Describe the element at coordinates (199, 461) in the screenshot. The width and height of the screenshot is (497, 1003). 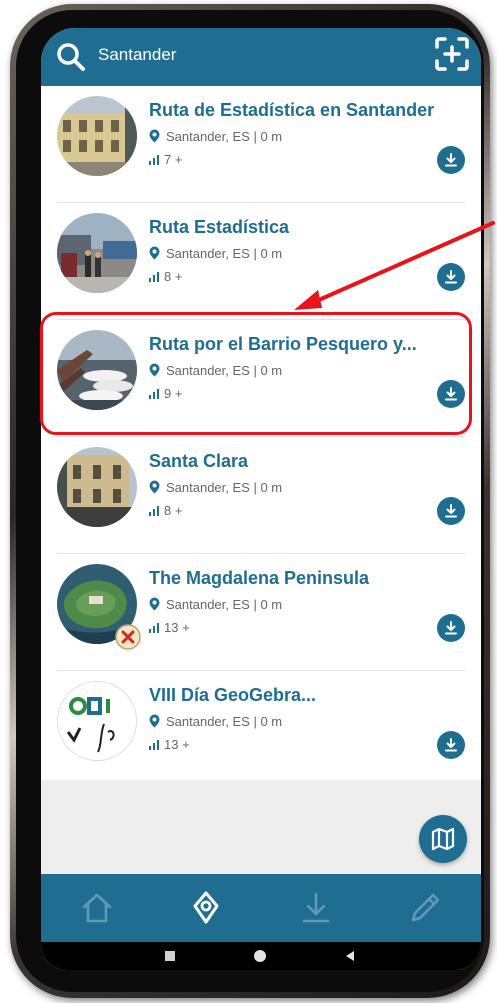
I see `route-title: Santa Clara` at that location.